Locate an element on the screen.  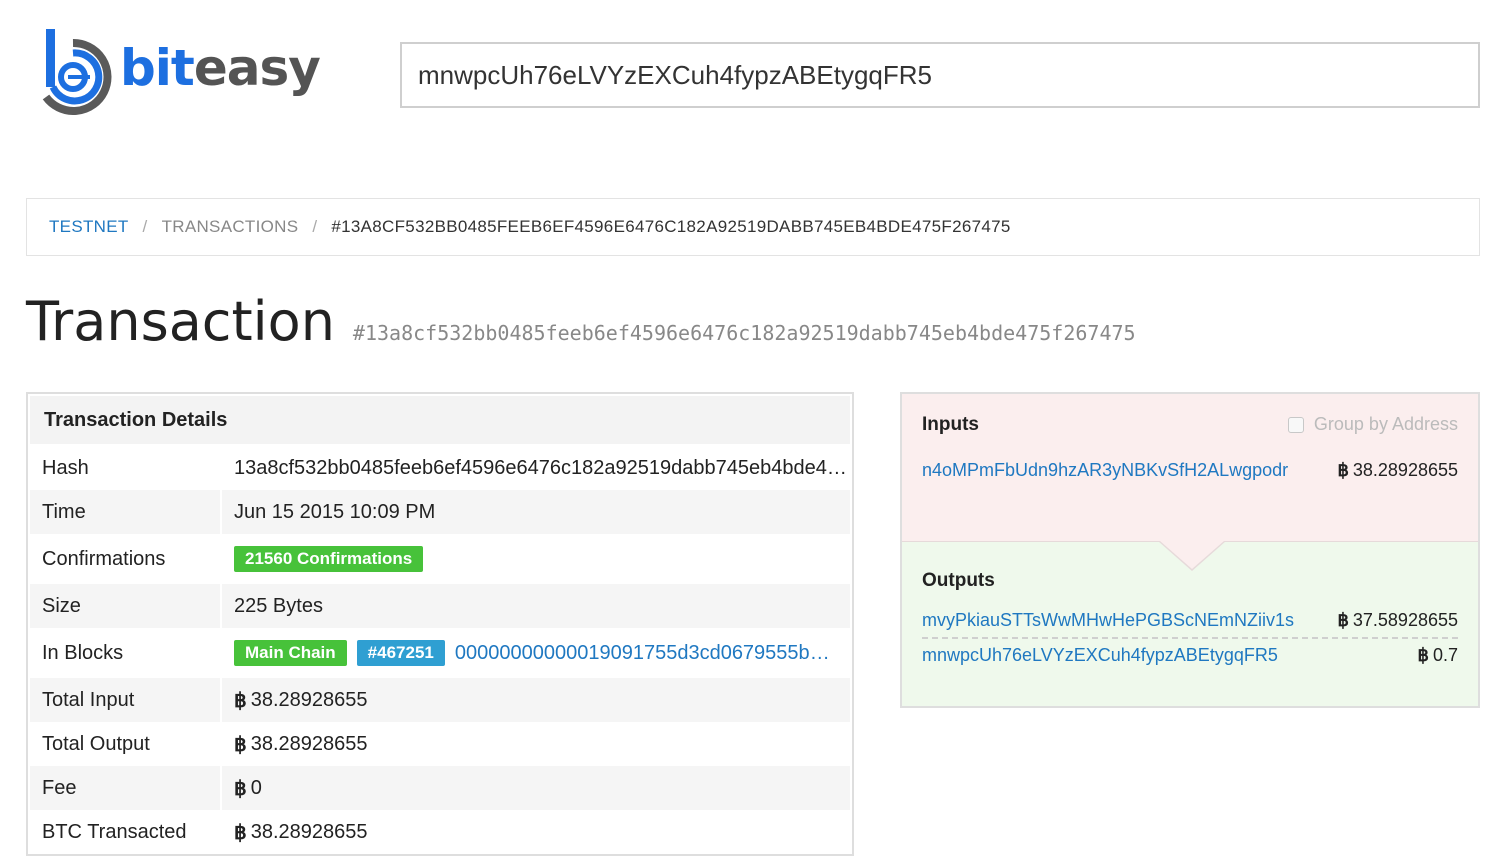
search-box is located at coordinates (940, 75).